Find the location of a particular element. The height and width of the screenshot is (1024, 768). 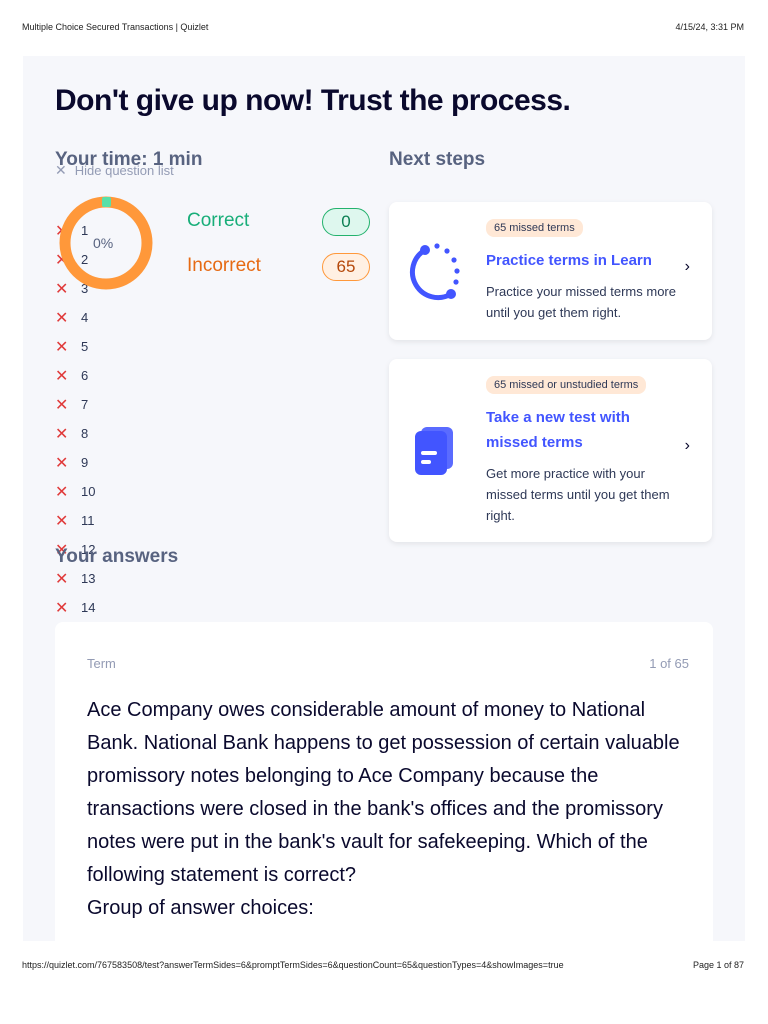

incorrect-count-badge: 65 is located at coordinates (346, 267).